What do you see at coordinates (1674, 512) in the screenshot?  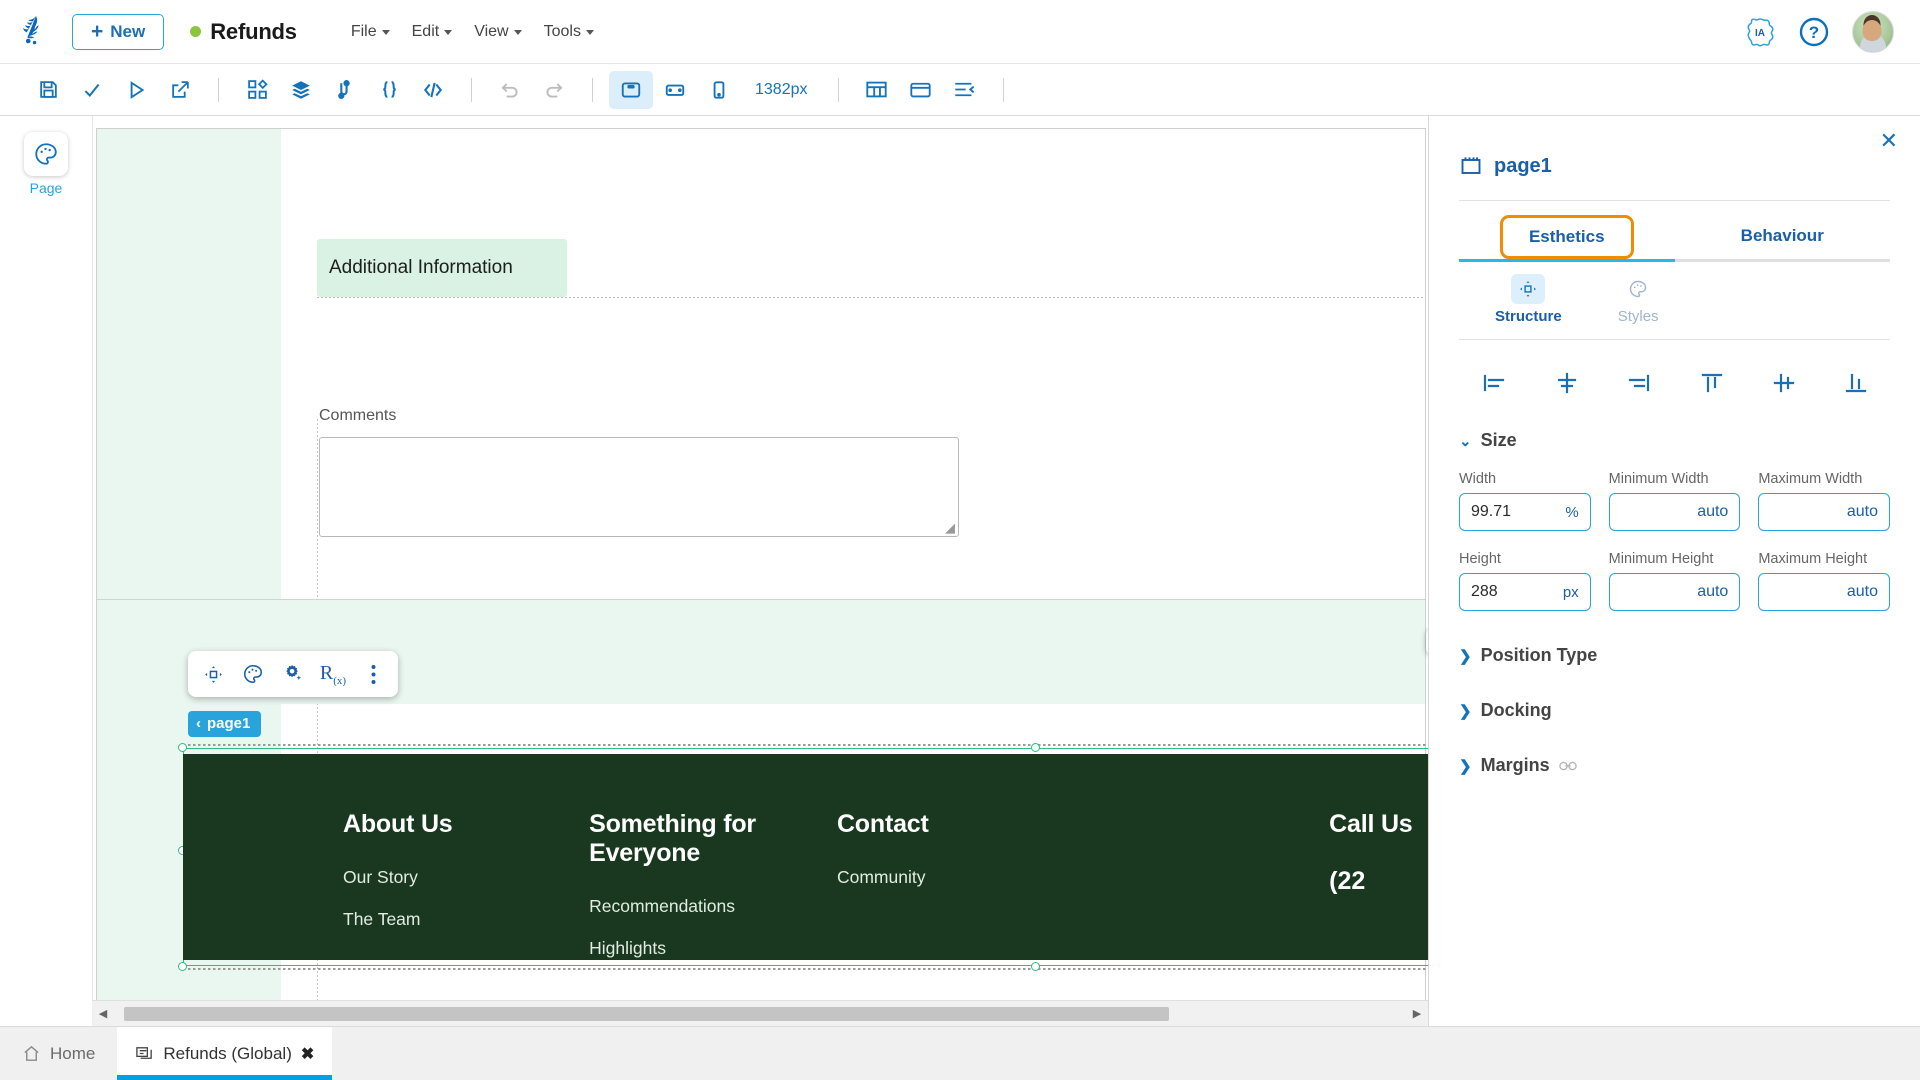 I see `min-width-input: auto` at bounding box center [1674, 512].